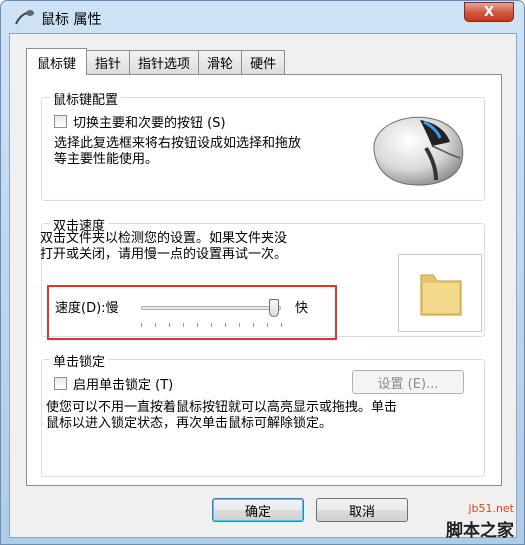 Image resolution: width=525 pixels, height=545 pixels. What do you see at coordinates (164, 254) in the screenshot?
I see `double-click-description-line2: 打开或关闭，请用慢一点的设置再试一次。` at bounding box center [164, 254].